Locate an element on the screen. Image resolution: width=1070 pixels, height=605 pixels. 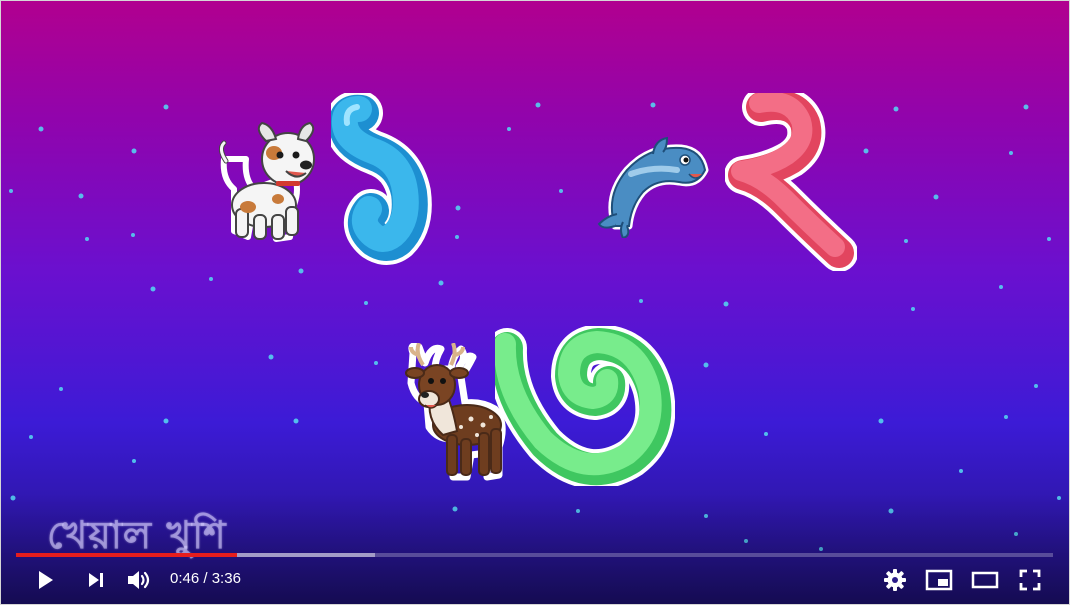
play-icon is located at coordinates (46, 580).